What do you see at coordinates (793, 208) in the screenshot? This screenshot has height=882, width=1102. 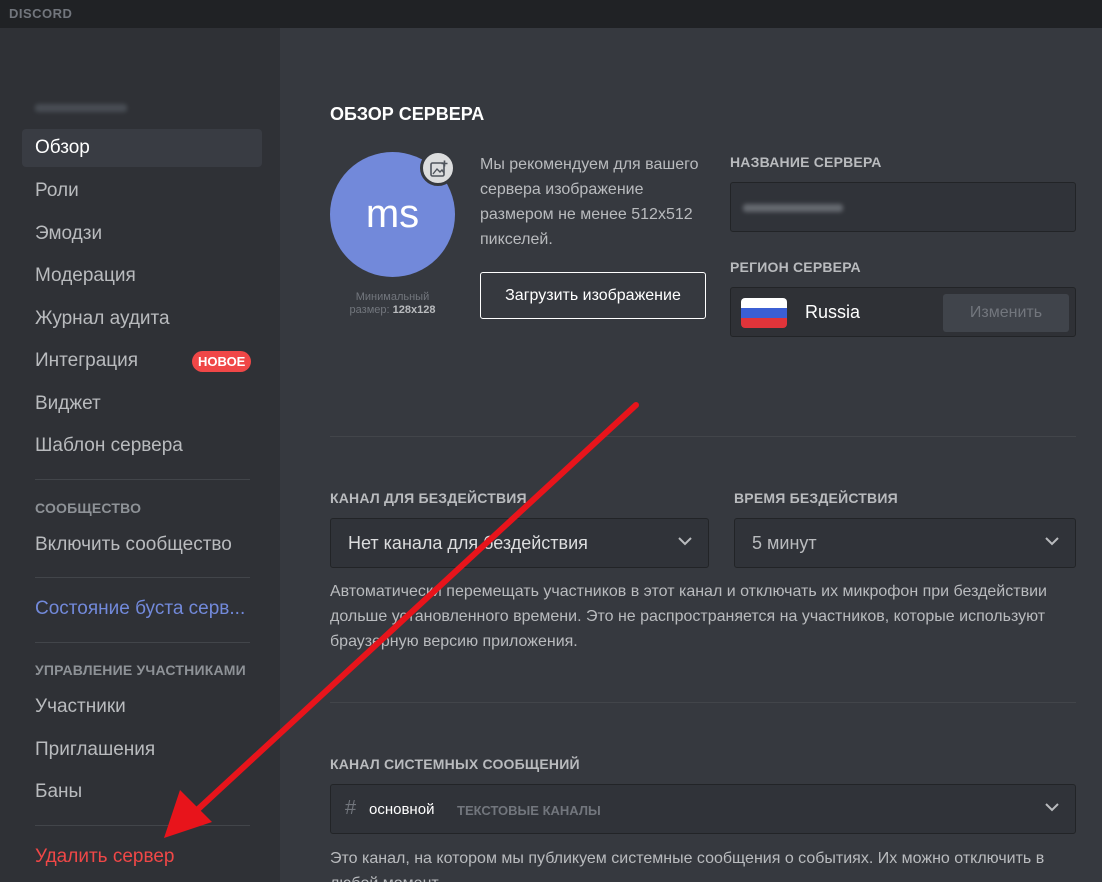 I see `server-name-value` at bounding box center [793, 208].